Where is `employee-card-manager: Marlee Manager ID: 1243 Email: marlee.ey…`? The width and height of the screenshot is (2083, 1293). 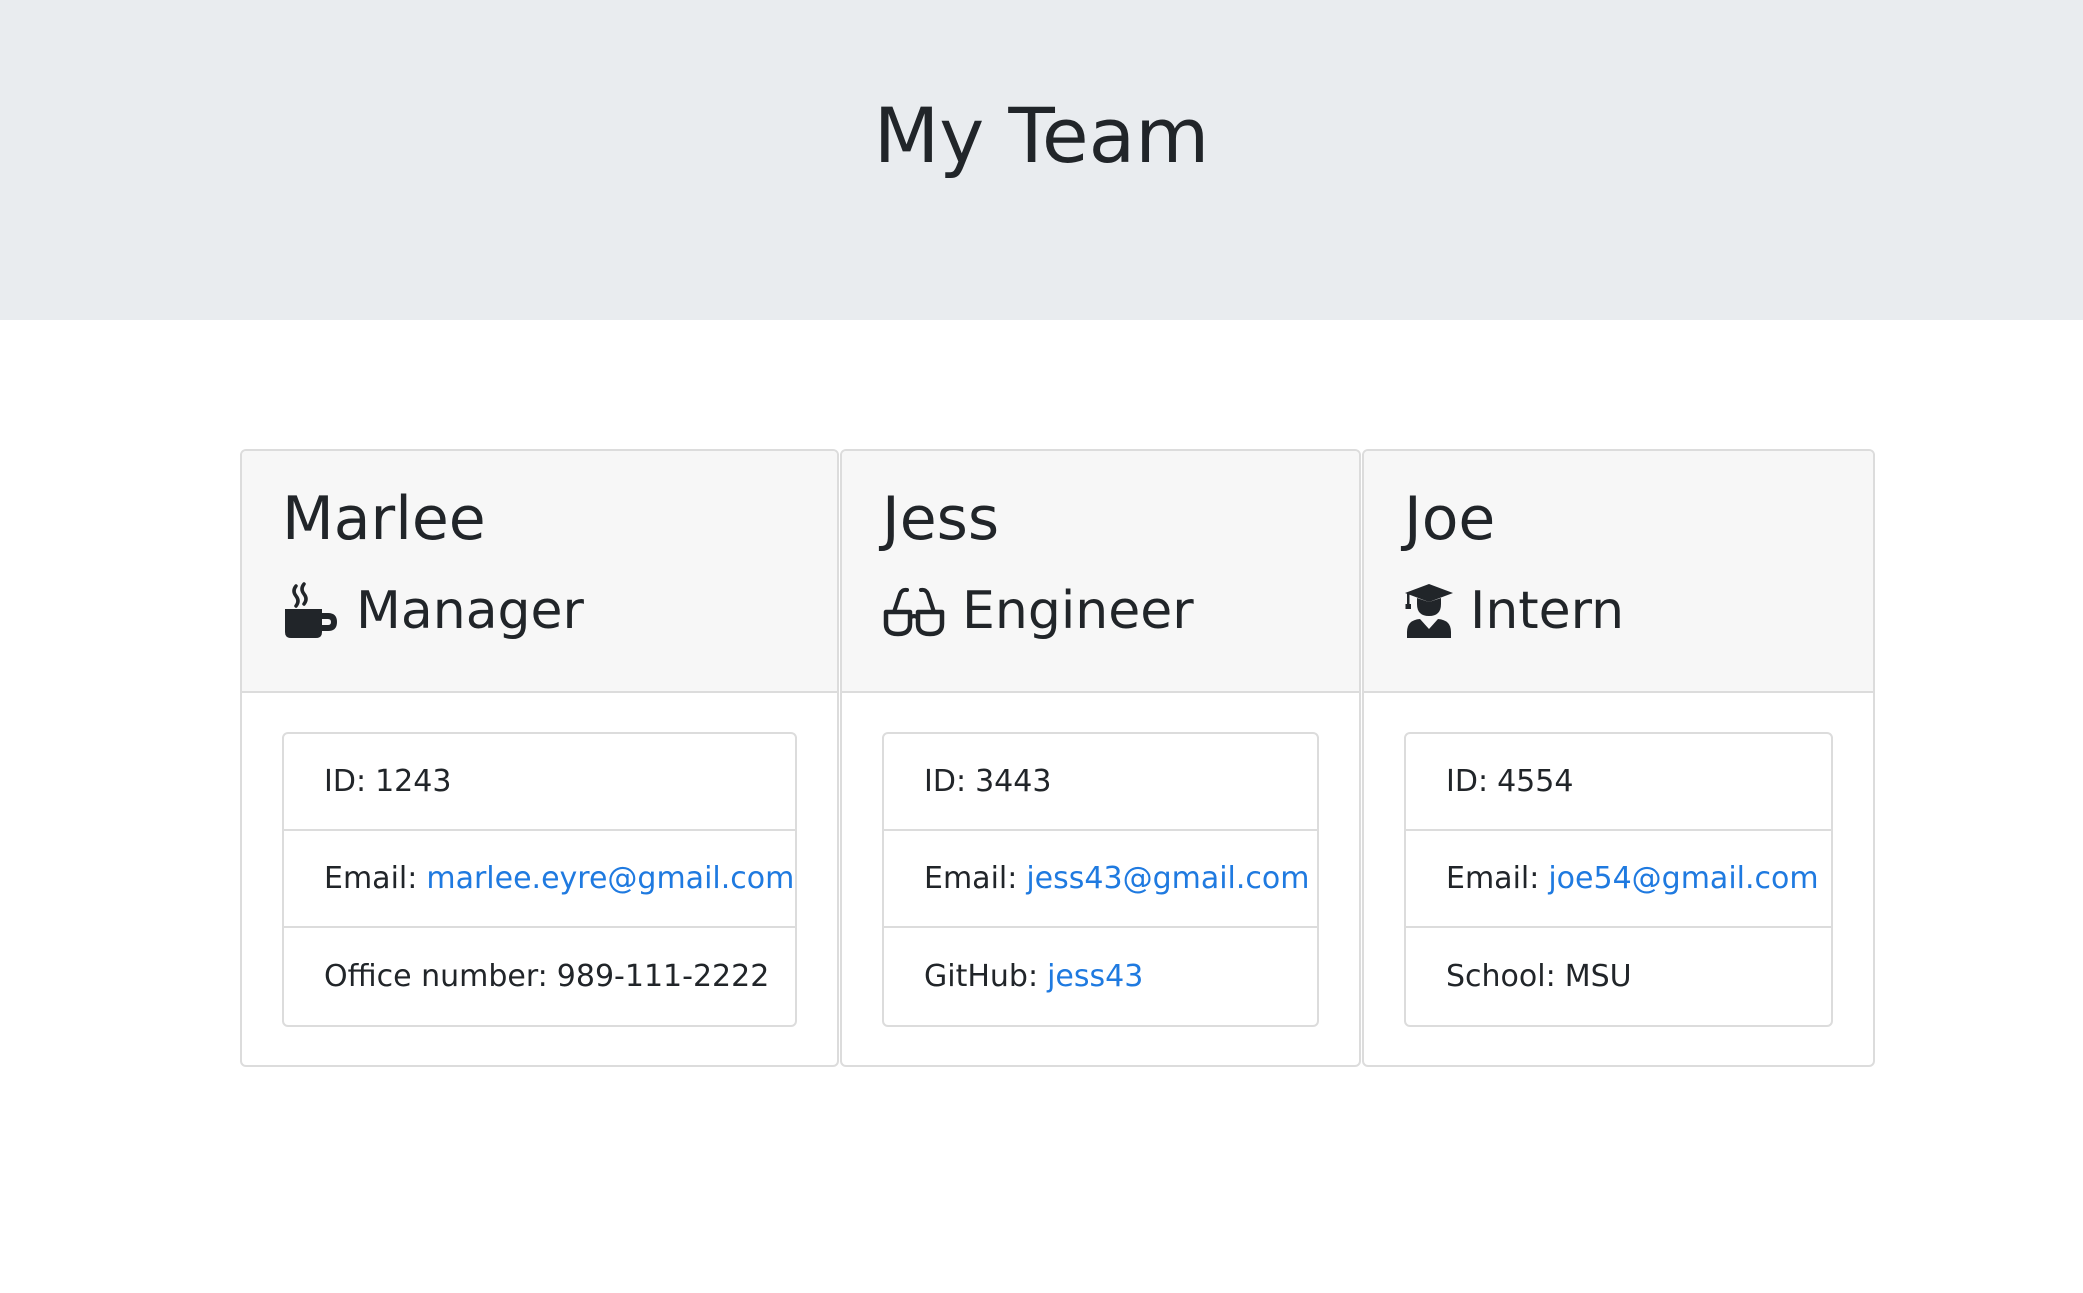 employee-card-manager: Marlee Manager ID: 1243 Email: marlee.ey… is located at coordinates (539, 758).